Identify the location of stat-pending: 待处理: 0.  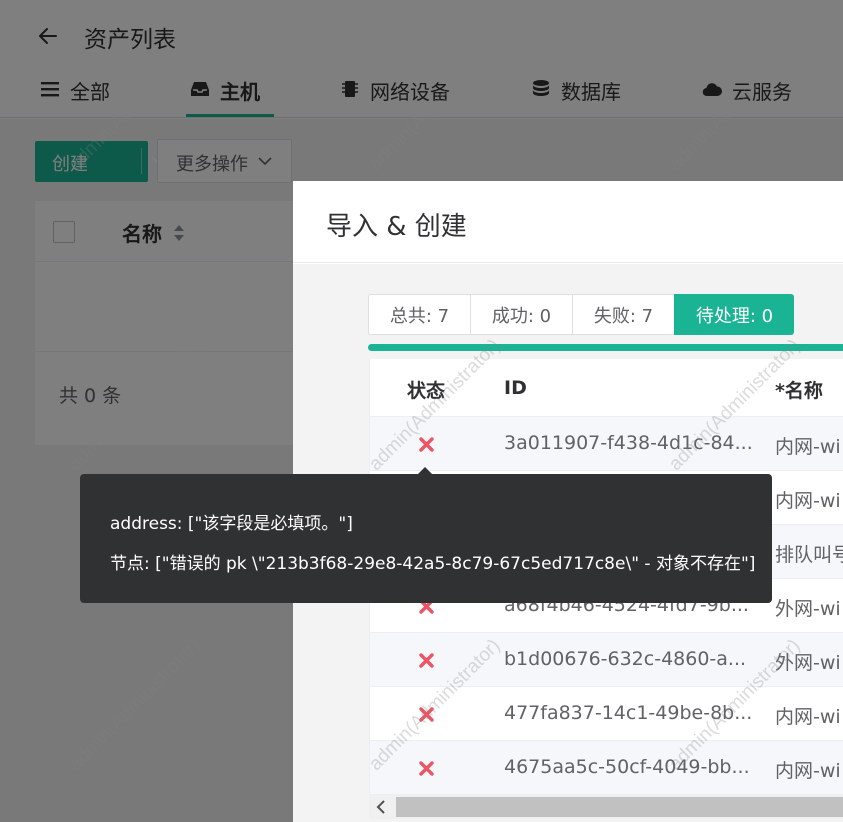
(734, 314).